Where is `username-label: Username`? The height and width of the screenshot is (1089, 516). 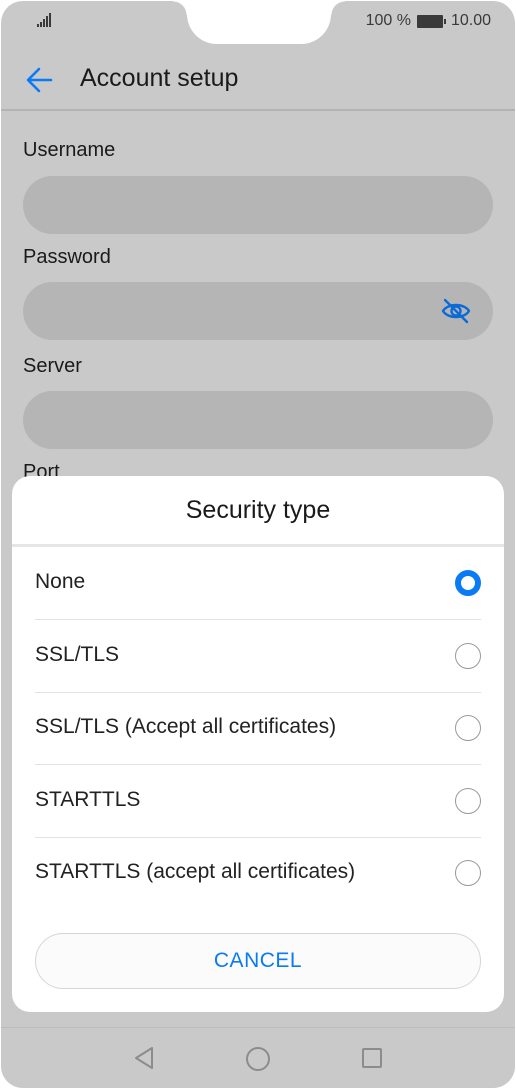
username-label: Username is located at coordinates (69, 150).